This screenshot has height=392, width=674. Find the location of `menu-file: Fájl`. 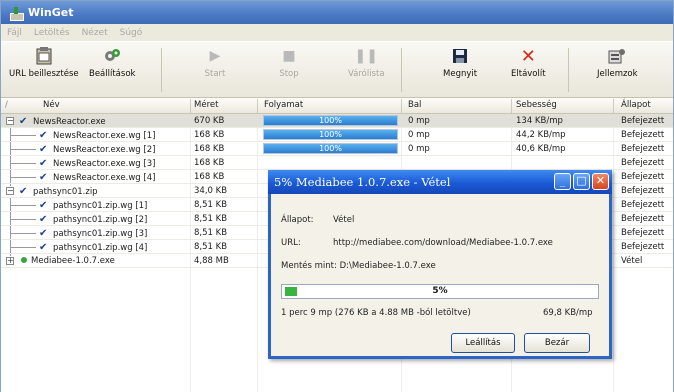

menu-file: Fájl is located at coordinates (14, 33).